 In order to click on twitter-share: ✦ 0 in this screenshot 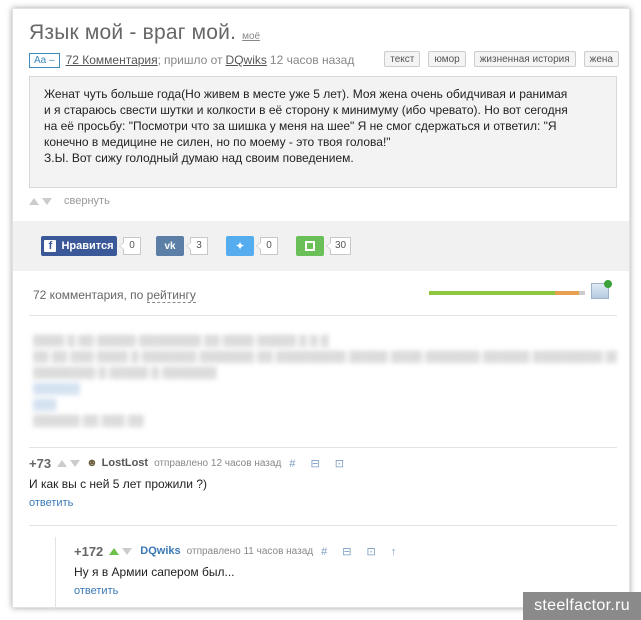, I will do `click(252, 246)`.